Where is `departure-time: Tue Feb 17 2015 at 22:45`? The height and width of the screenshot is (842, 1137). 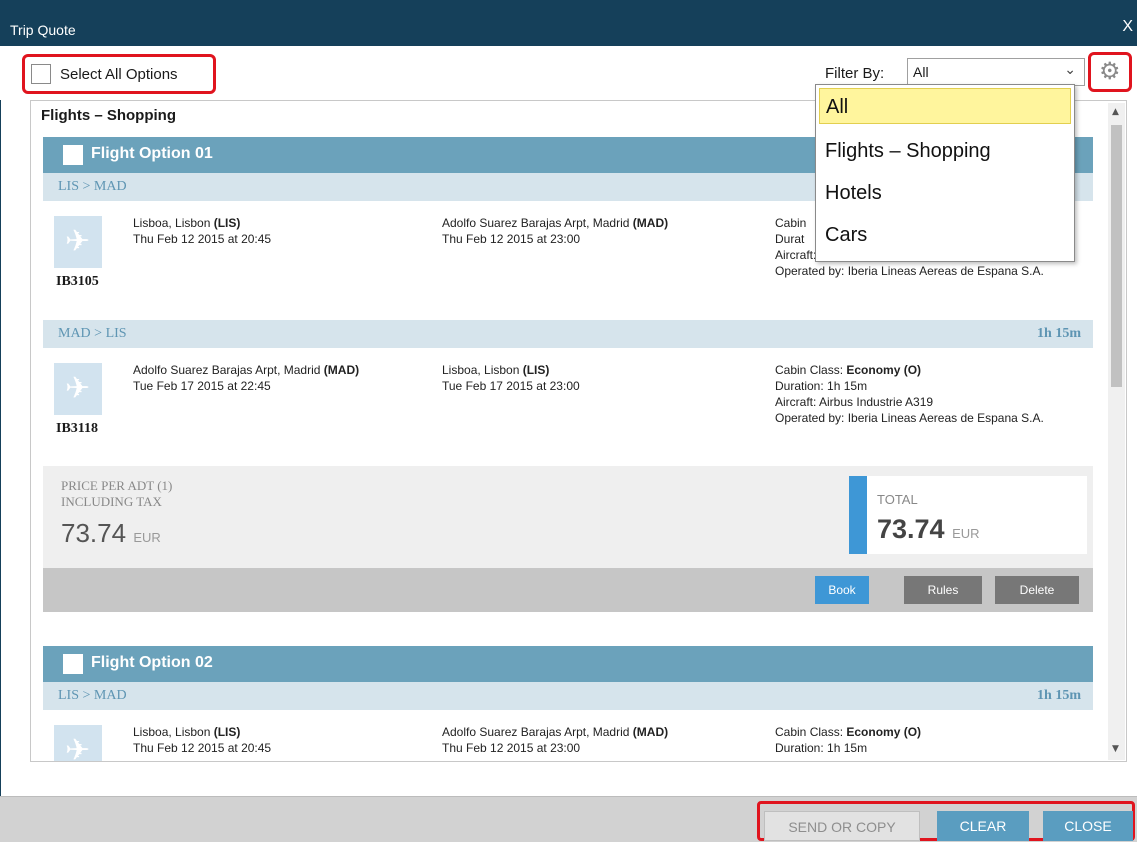 departure-time: Tue Feb 17 2015 at 22:45 is located at coordinates (202, 386).